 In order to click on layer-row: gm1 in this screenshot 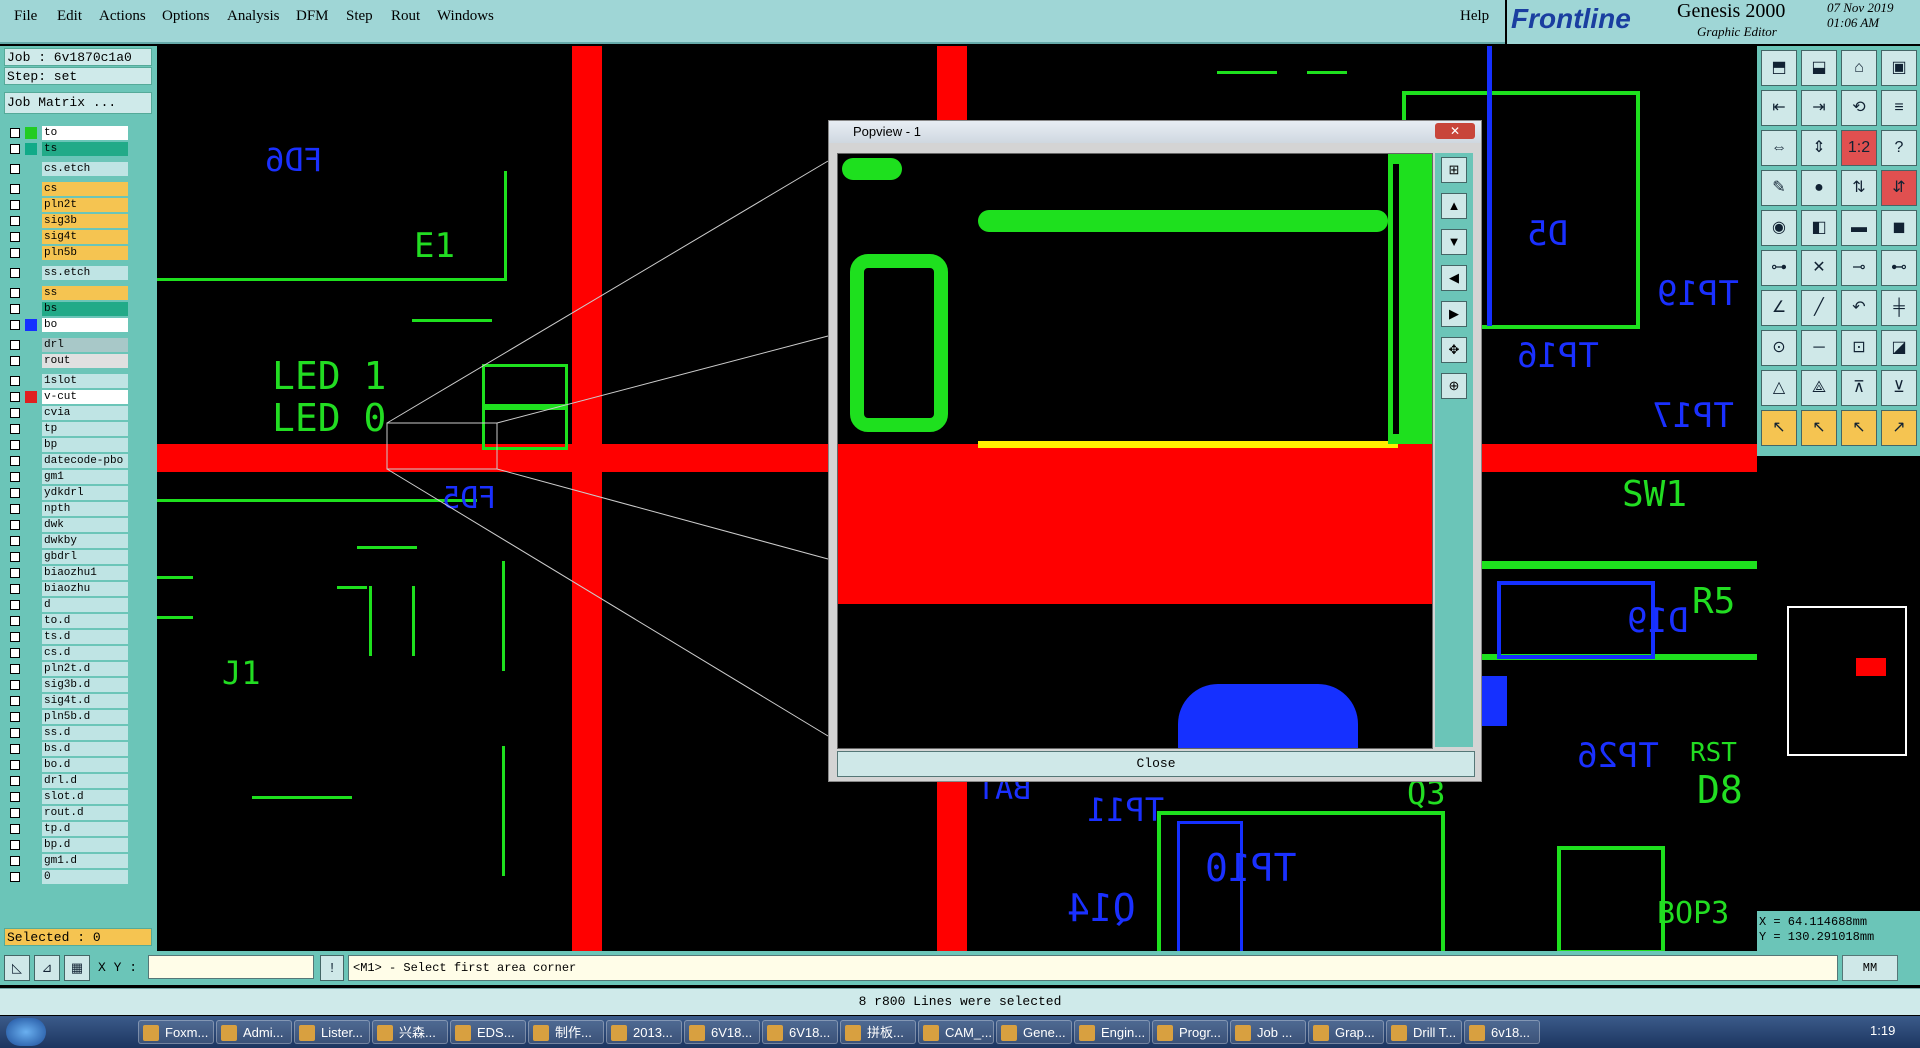, I will do `click(67, 477)`.